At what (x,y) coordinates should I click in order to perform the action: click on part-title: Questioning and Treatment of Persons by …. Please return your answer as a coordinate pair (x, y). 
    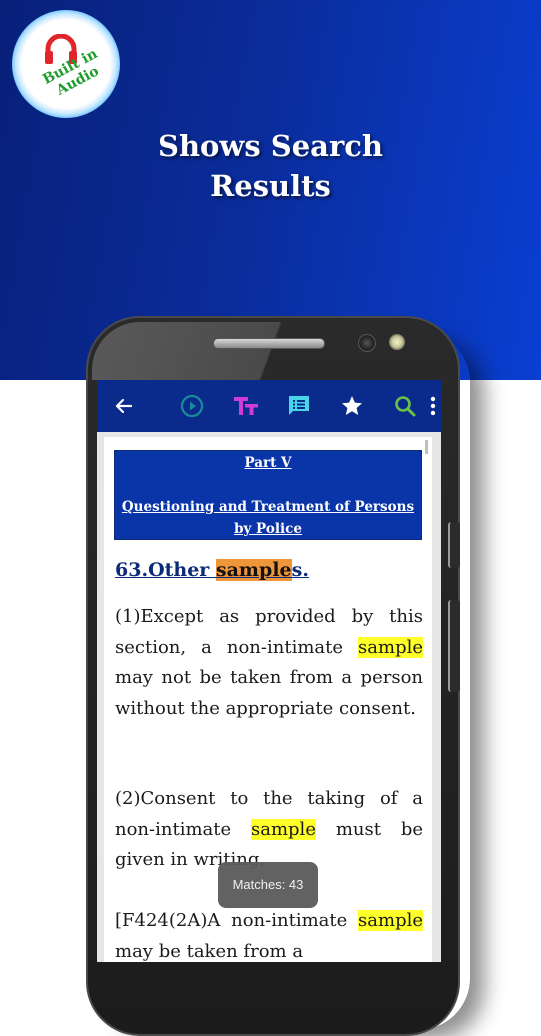
    Looking at the image, I should click on (268, 518).